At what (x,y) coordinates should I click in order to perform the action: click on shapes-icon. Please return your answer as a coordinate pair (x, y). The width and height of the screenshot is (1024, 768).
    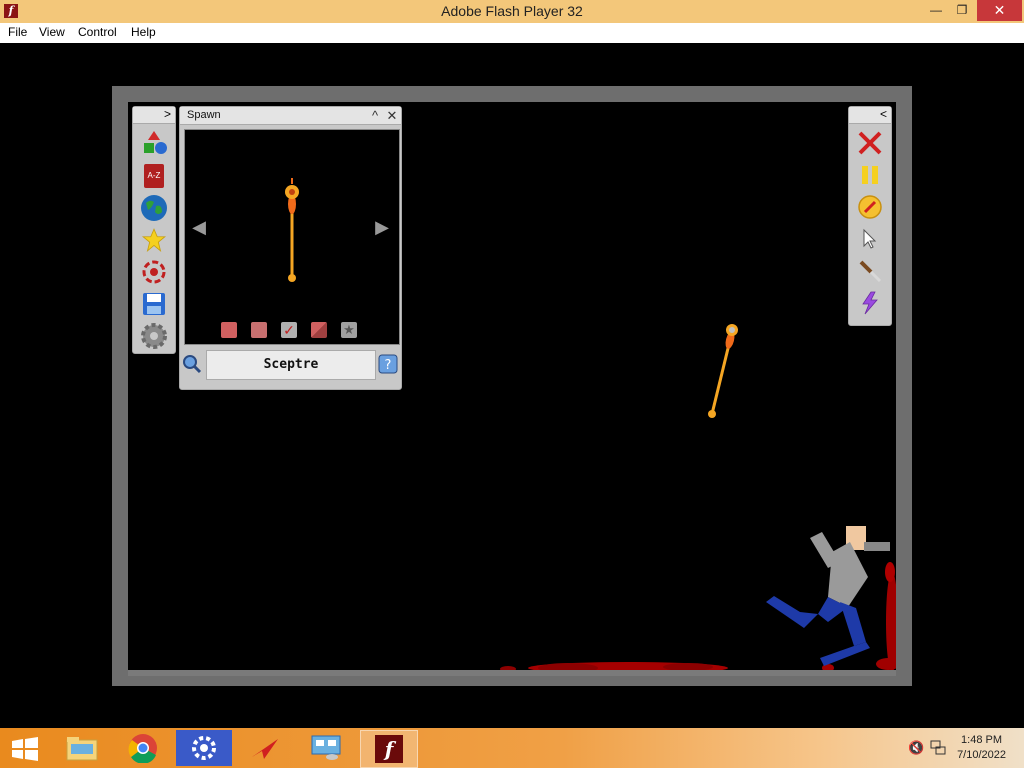
    Looking at the image, I should click on (154, 143).